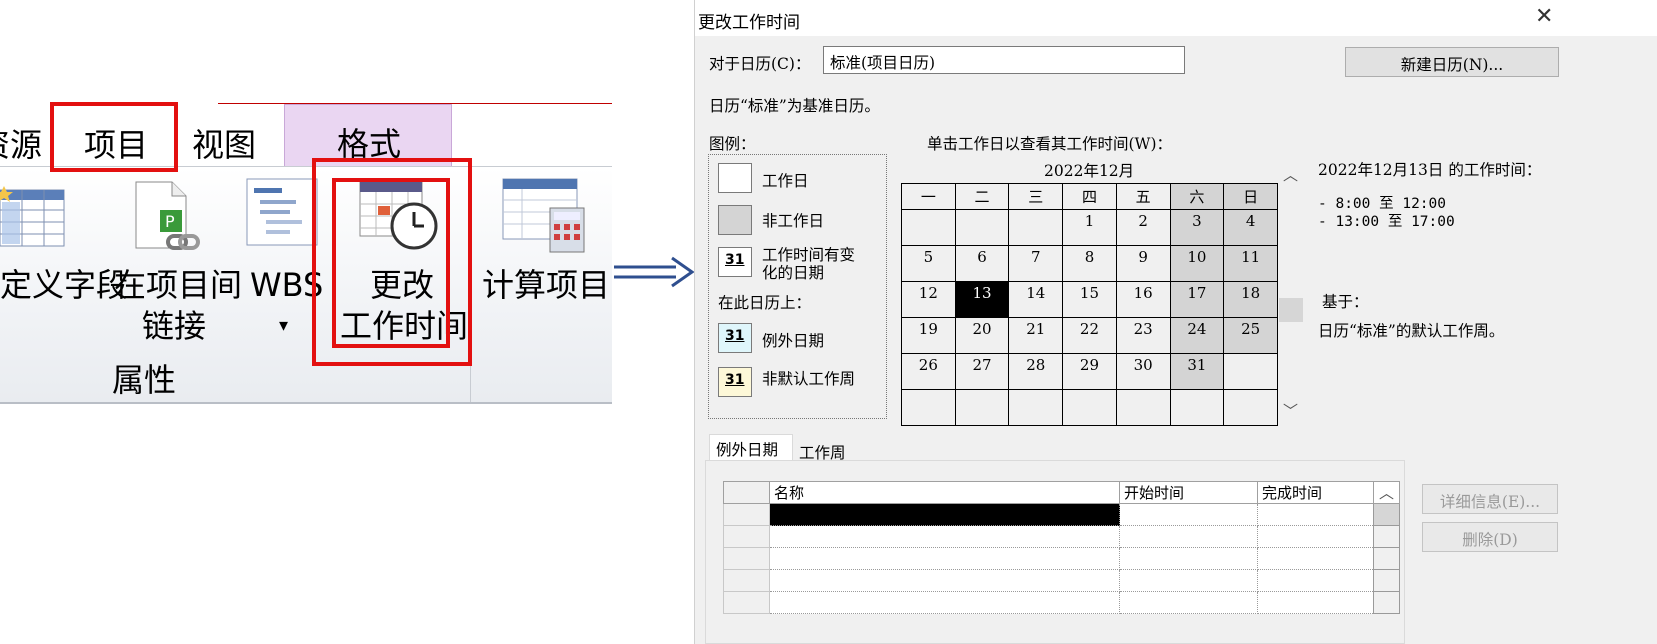  What do you see at coordinates (1089, 371) in the screenshot?
I see `calendar-day: 29` at bounding box center [1089, 371].